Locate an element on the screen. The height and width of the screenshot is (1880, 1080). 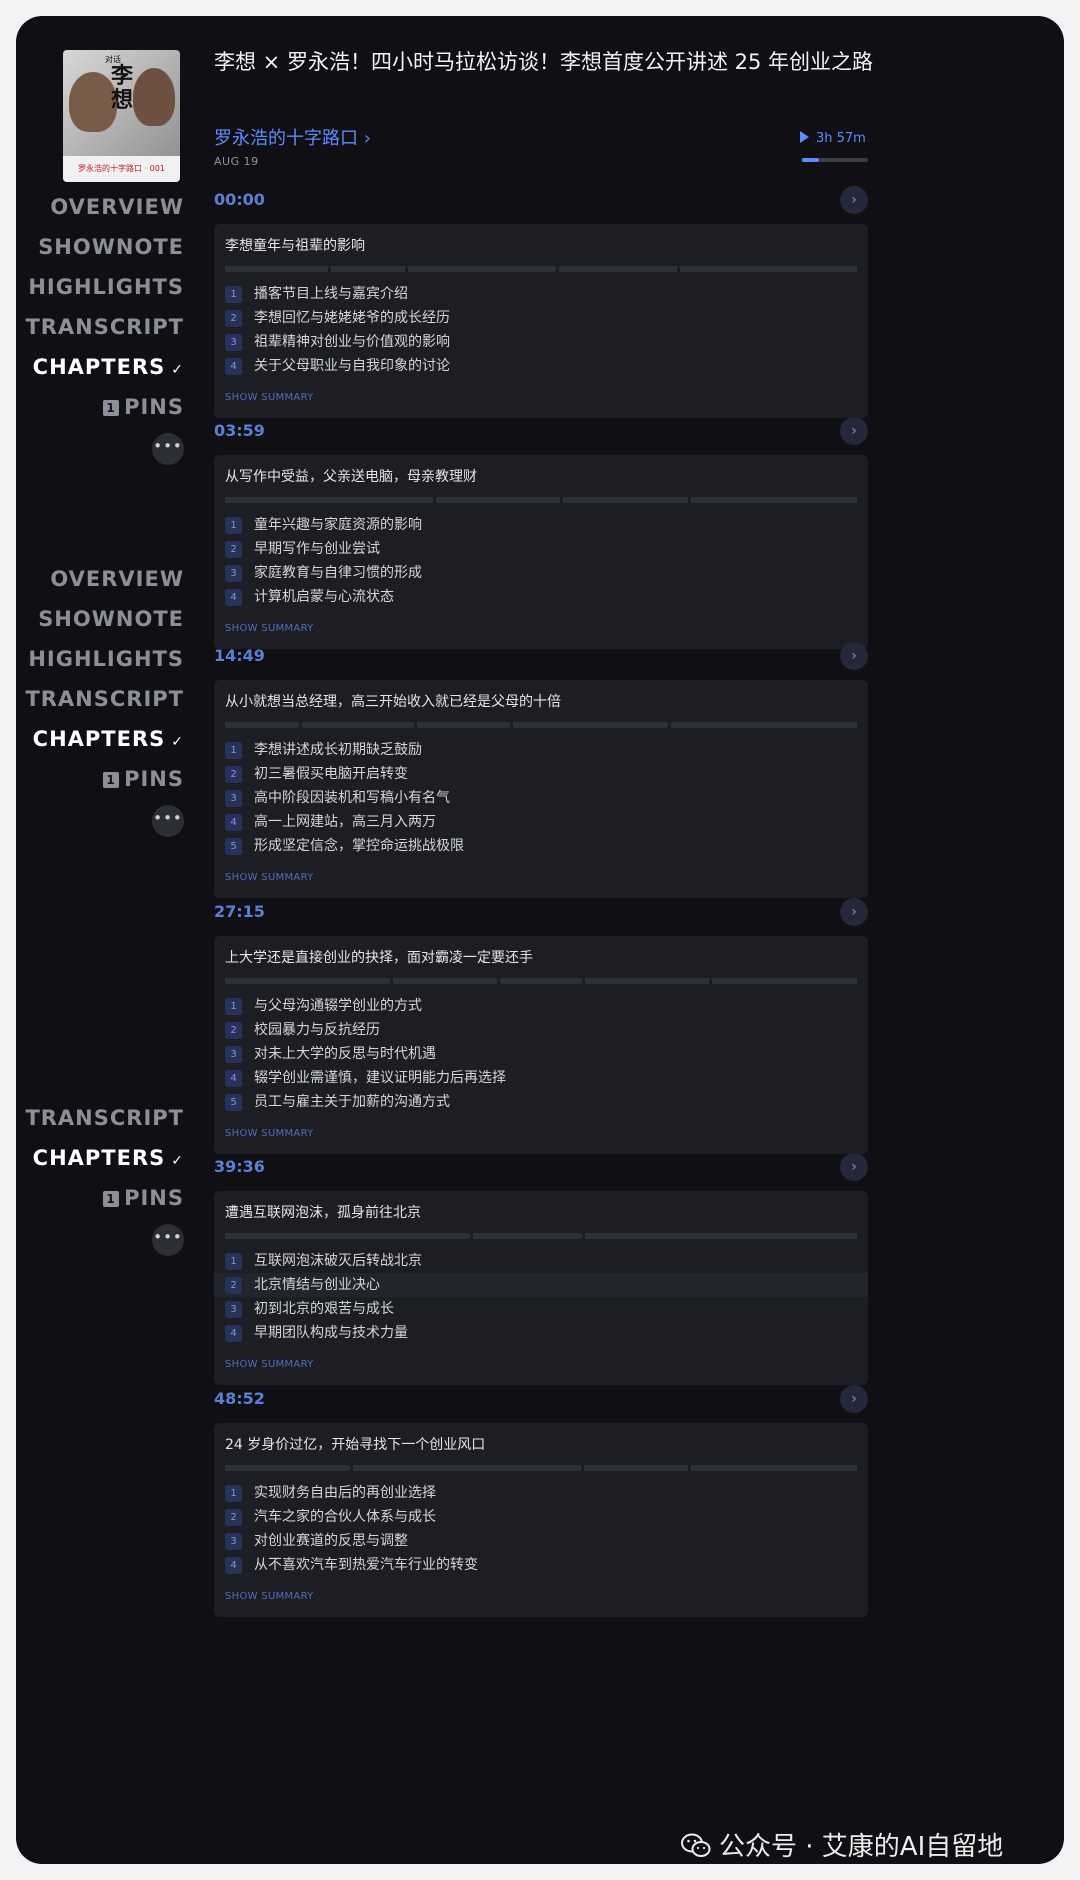
chapter-item: 2 北京情结与创业决心 is located at coordinates (541, 1285).